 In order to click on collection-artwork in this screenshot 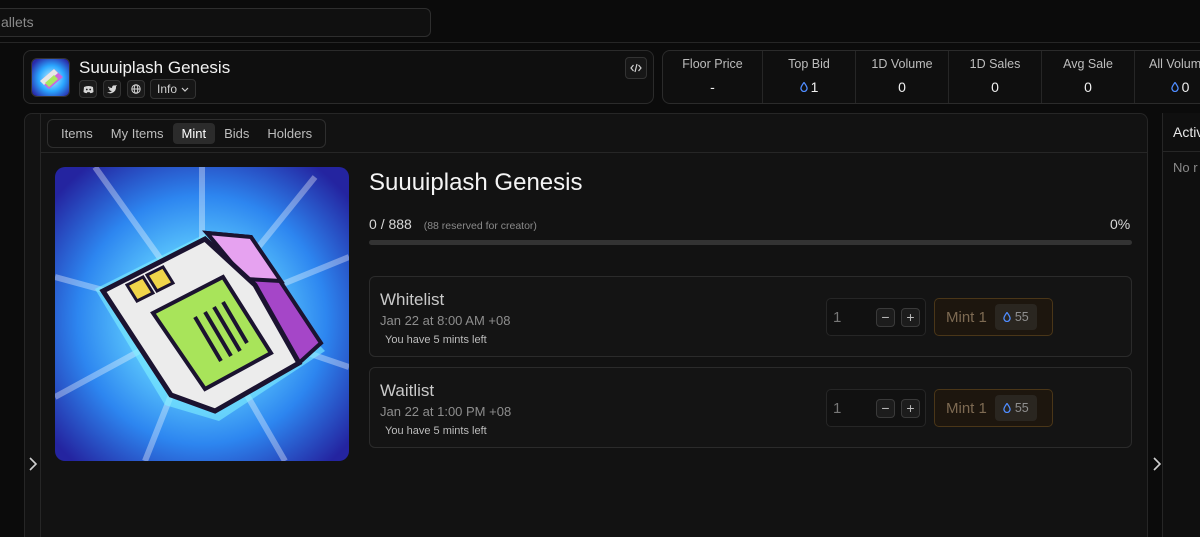, I will do `click(202, 314)`.